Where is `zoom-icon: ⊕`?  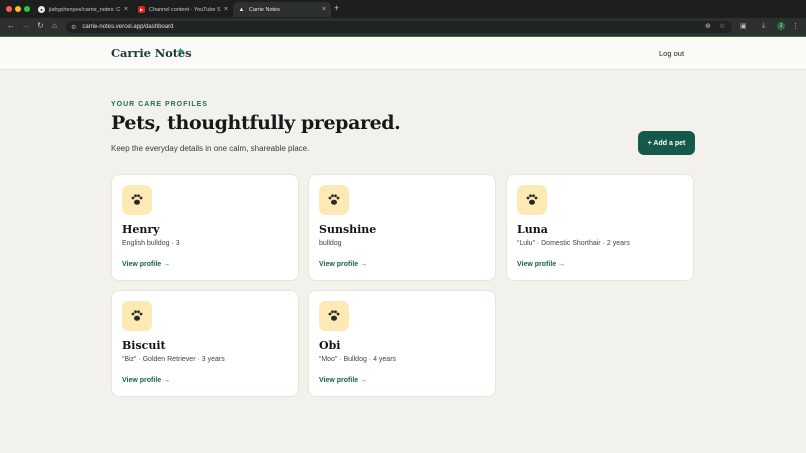
zoom-icon: ⊕ is located at coordinates (708, 26).